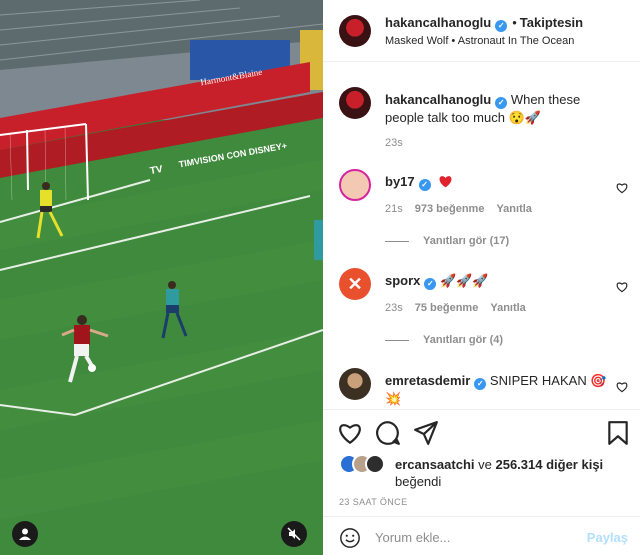 The image size is (640, 555). What do you see at coordinates (394, 209) in the screenshot?
I see `comment-time: 21s` at bounding box center [394, 209].